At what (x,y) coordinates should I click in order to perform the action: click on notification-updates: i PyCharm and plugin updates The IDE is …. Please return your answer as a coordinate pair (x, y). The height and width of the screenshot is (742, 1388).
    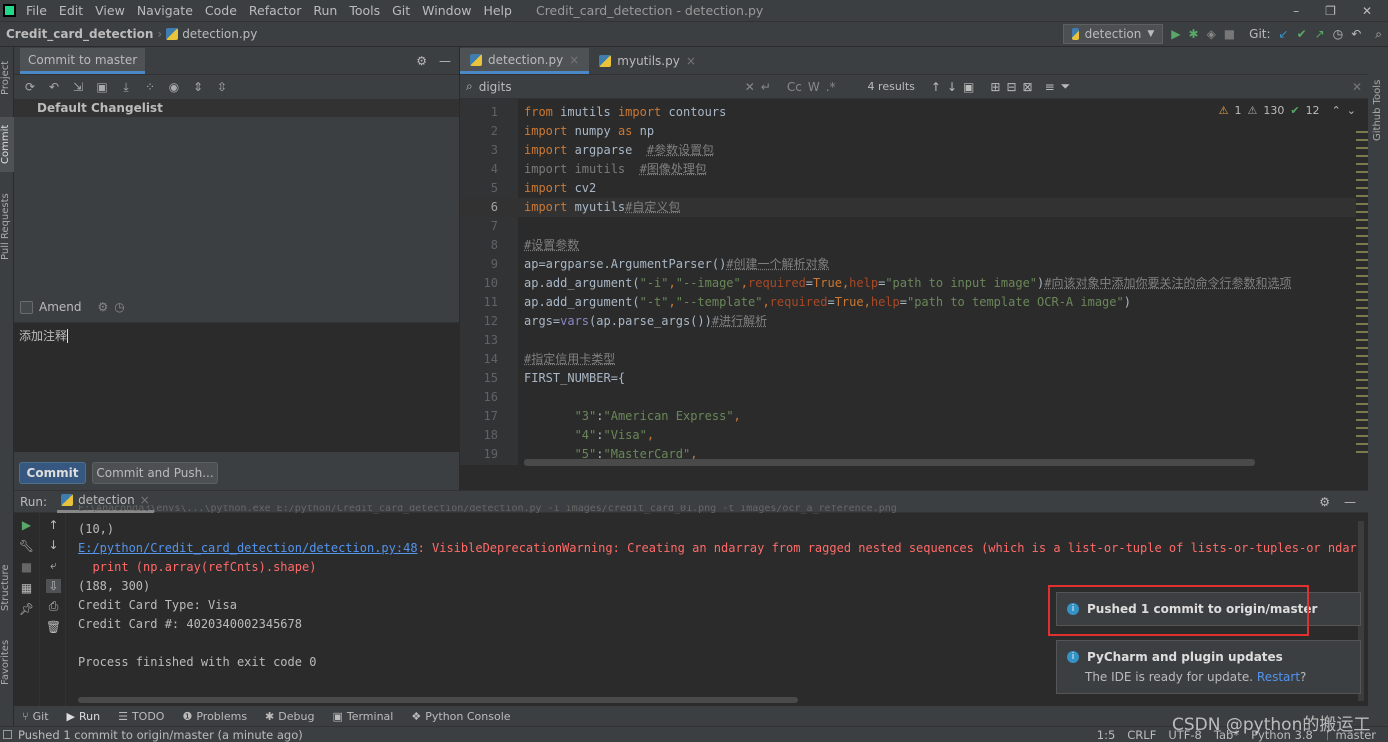
    Looking at the image, I should click on (1208, 667).